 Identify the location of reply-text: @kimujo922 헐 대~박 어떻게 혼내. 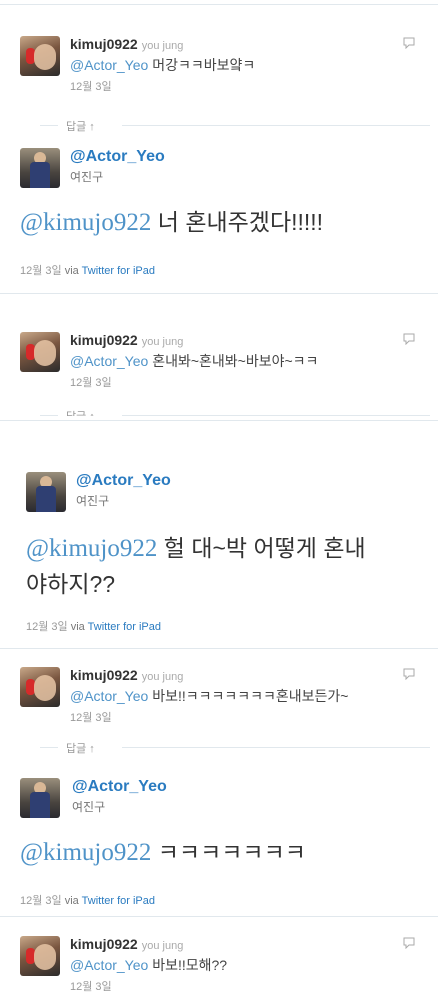
(196, 548).